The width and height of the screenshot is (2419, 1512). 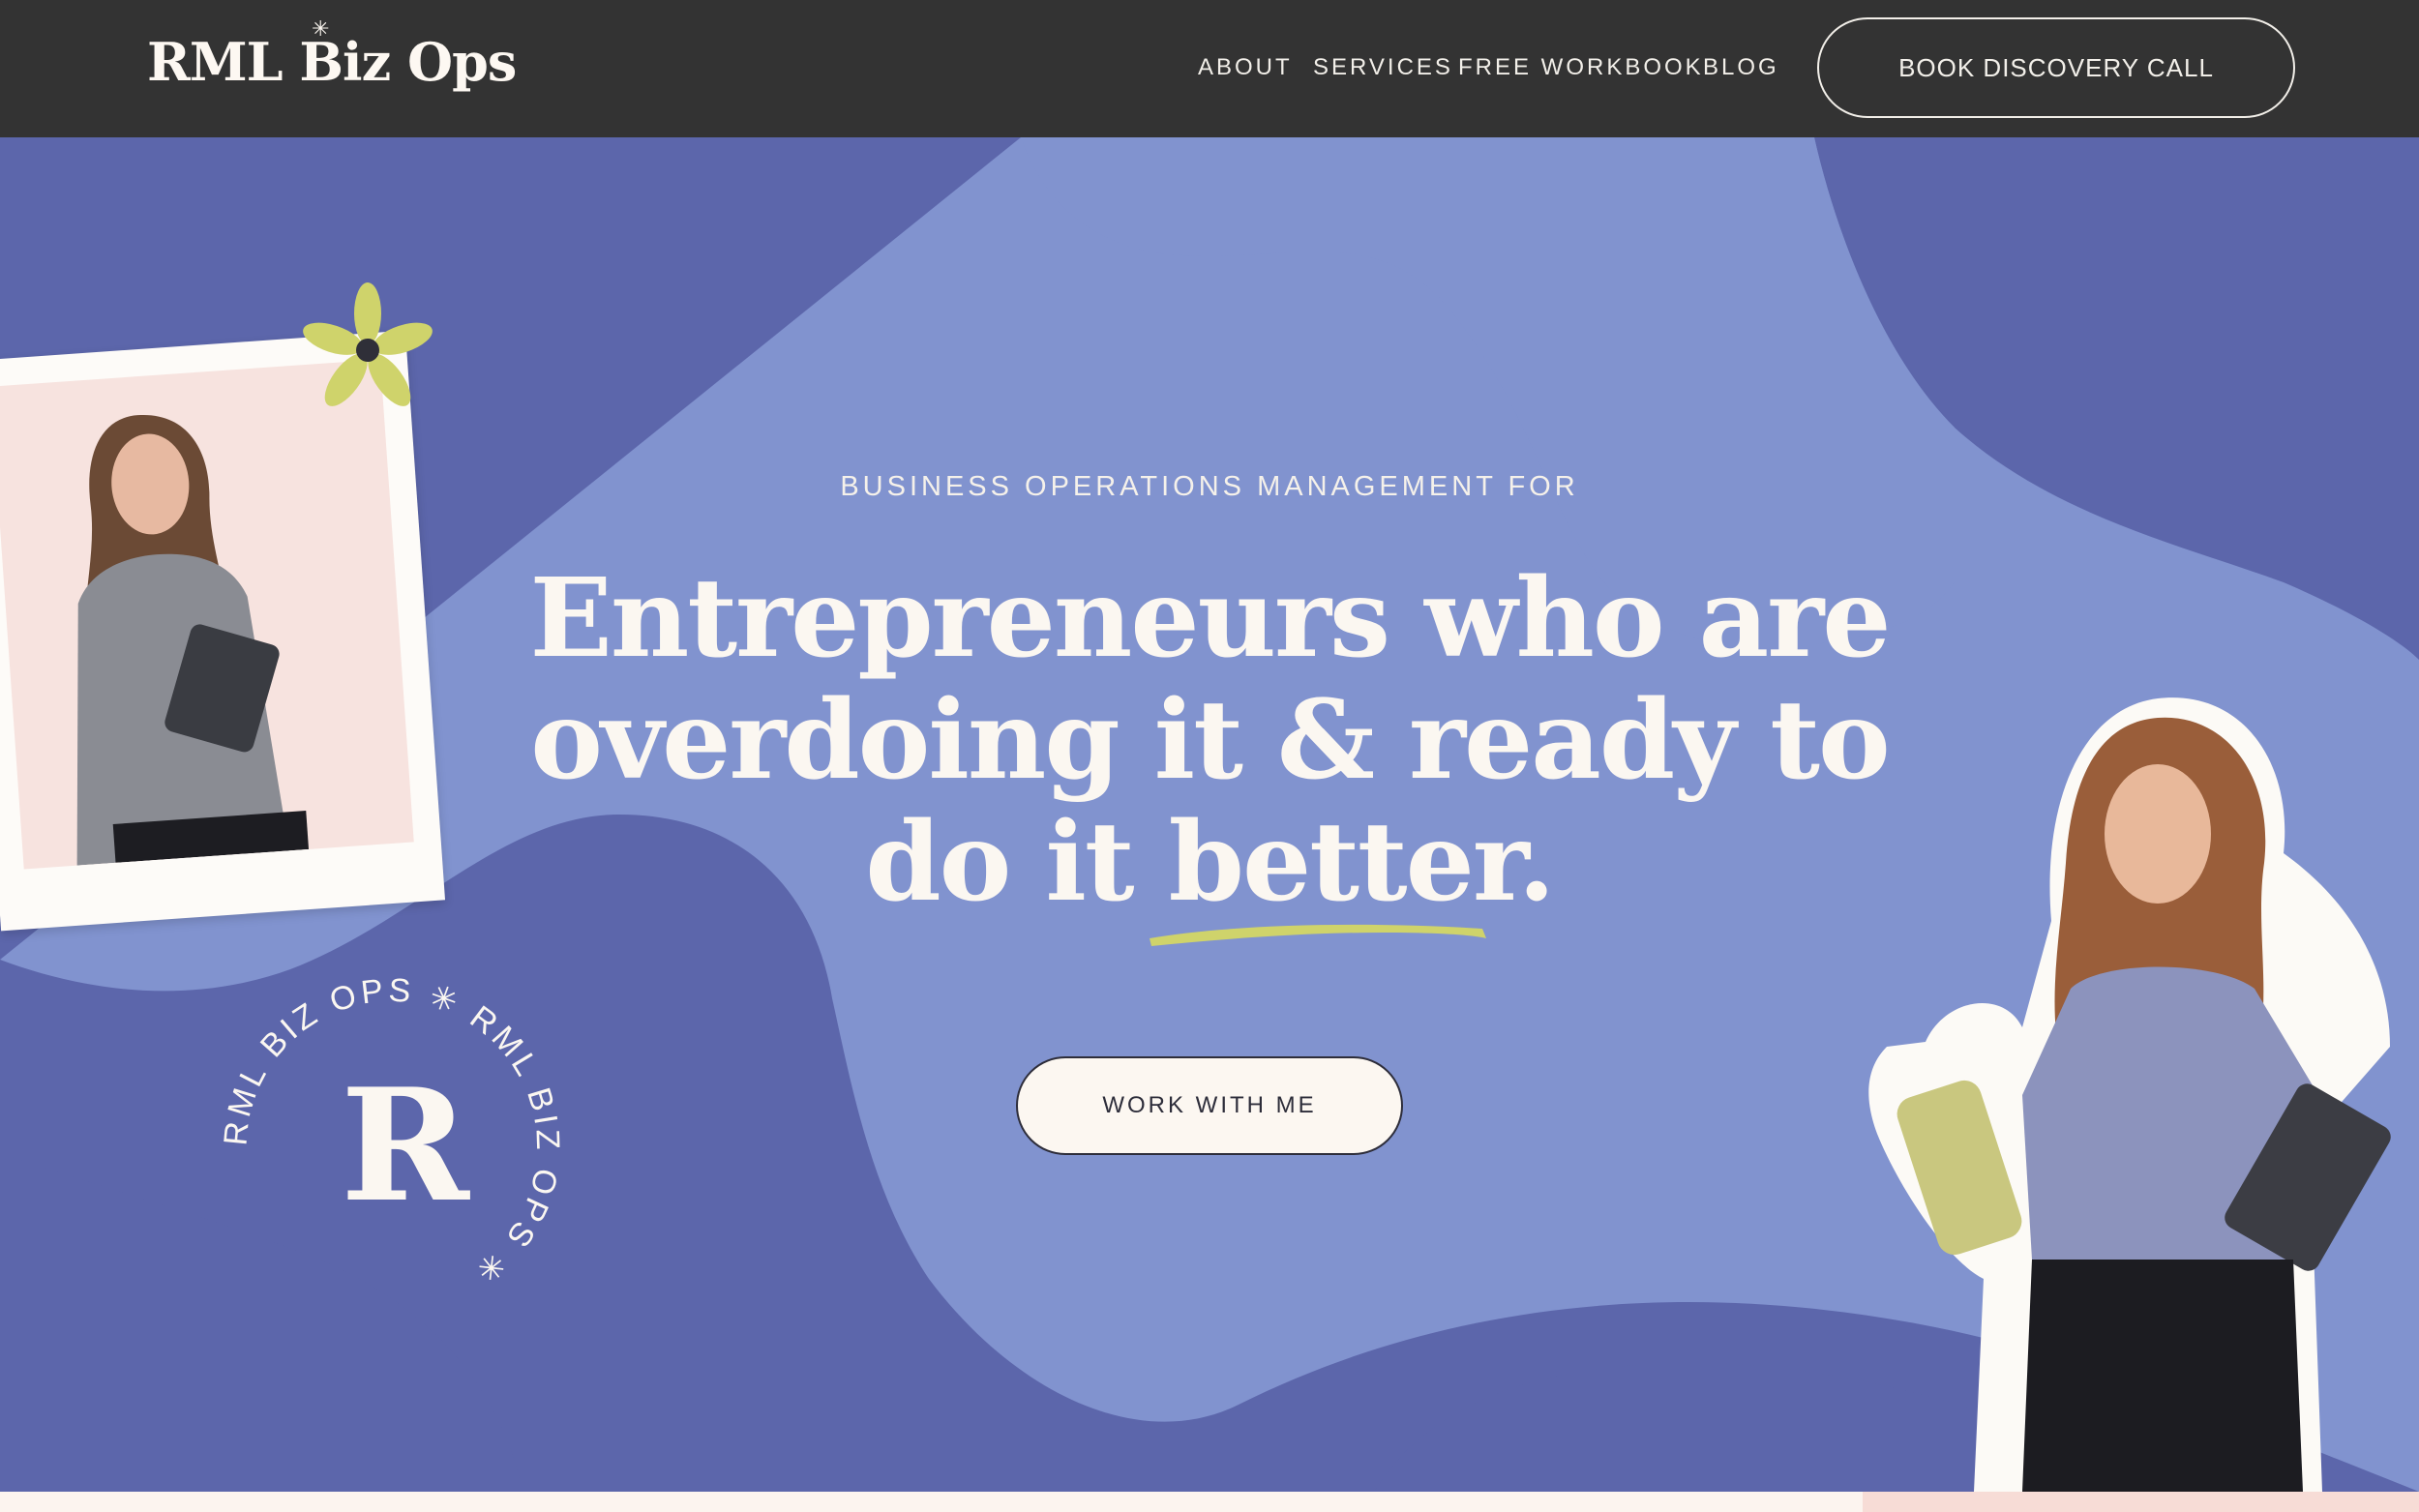 What do you see at coordinates (1741, 67) in the screenshot?
I see `nav-link-blog: BLOG` at bounding box center [1741, 67].